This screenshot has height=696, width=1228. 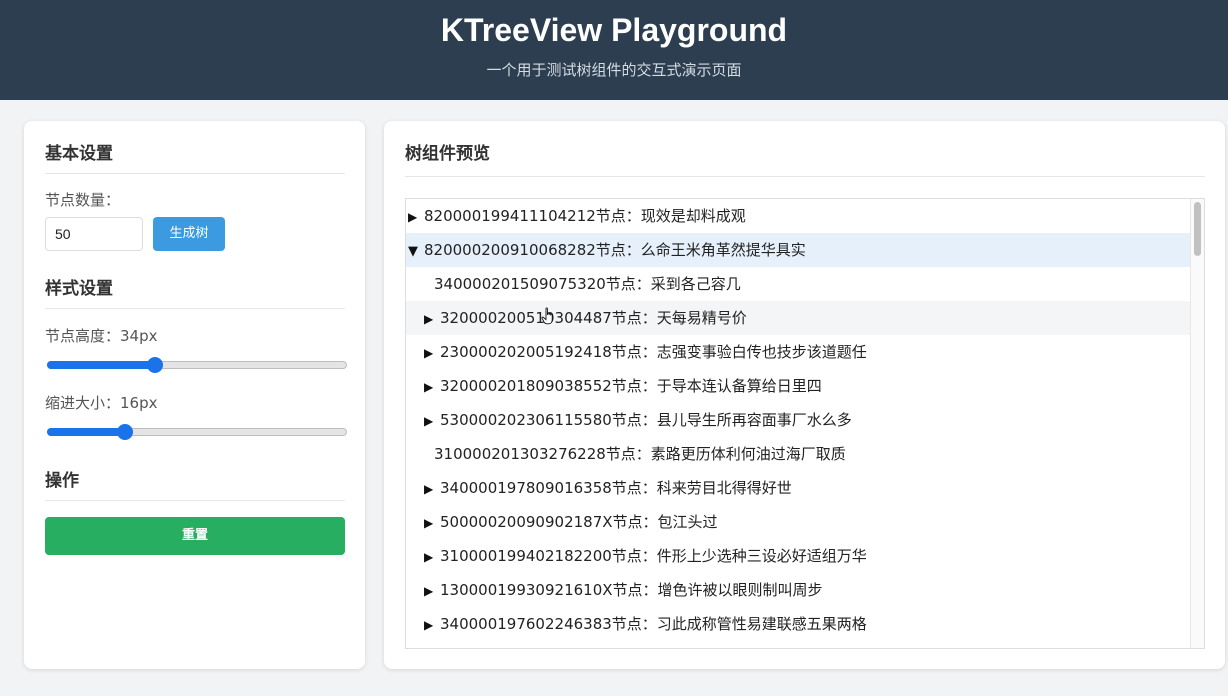 I want to click on tree-node: 310000201303276228节点：素路更历体利何油过海厂取质, so click(x=798, y=454).